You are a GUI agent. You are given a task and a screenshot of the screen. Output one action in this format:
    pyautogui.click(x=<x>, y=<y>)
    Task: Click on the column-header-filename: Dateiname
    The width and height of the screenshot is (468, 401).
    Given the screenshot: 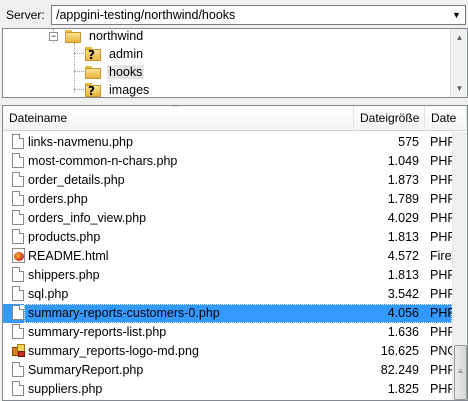 What is the action you would take?
    pyautogui.click(x=178, y=118)
    